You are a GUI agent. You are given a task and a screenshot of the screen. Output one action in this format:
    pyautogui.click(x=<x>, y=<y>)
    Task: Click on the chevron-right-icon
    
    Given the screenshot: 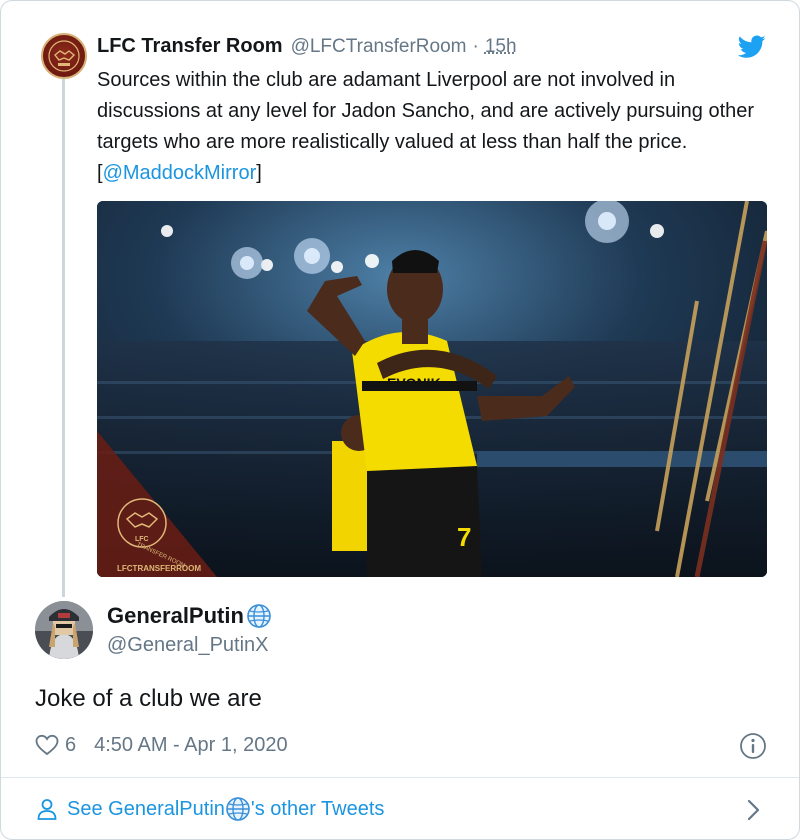 What is the action you would take?
    pyautogui.click(x=754, y=810)
    